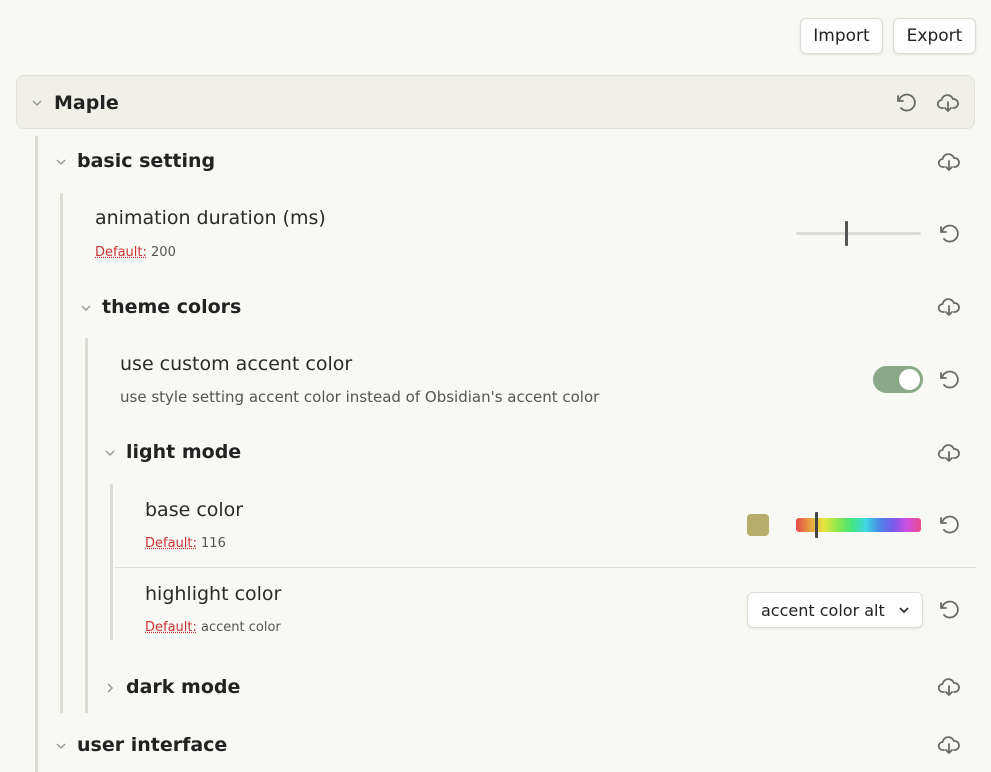  I want to click on default-value-line: Default: 200, so click(135, 252).